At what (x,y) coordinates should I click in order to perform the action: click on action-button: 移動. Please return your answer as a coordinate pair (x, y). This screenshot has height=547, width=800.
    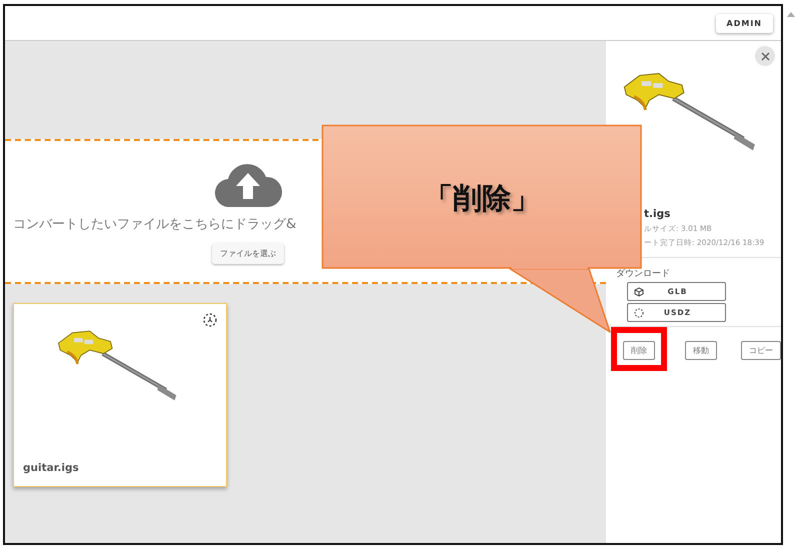
    Looking at the image, I should click on (701, 350).